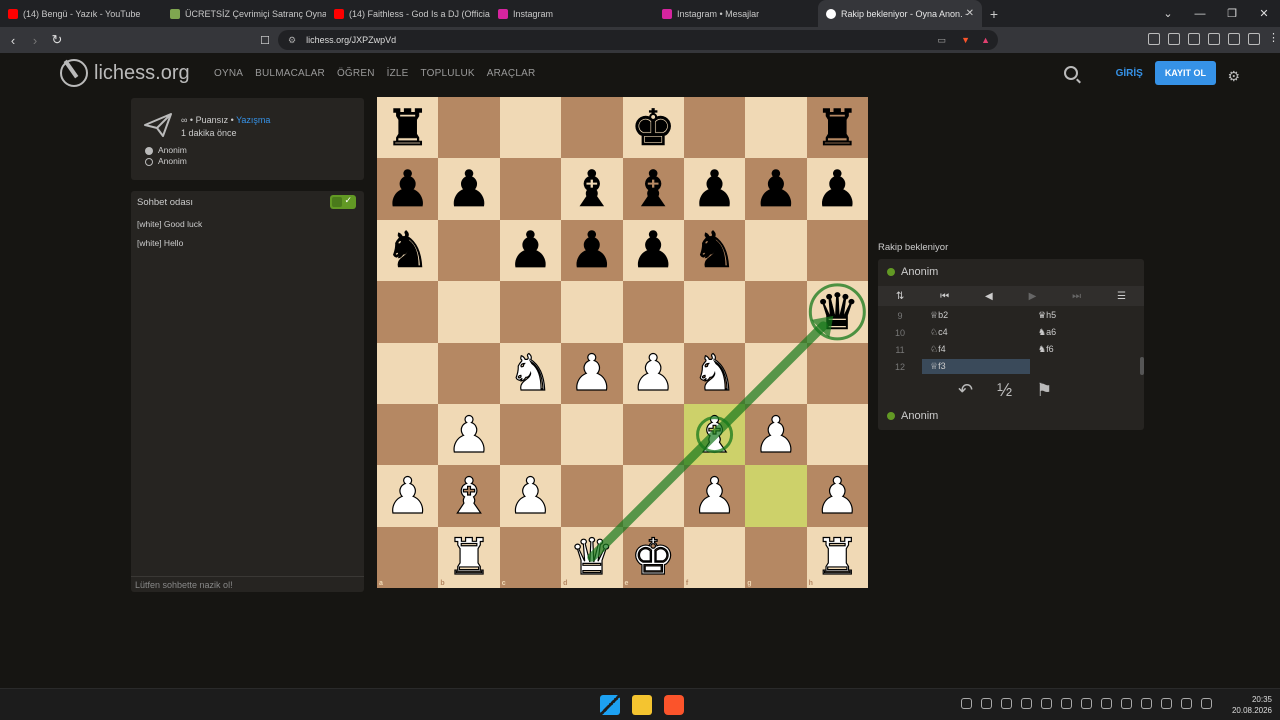 The image size is (1280, 720). I want to click on square-h8: ♜, so click(837, 128).